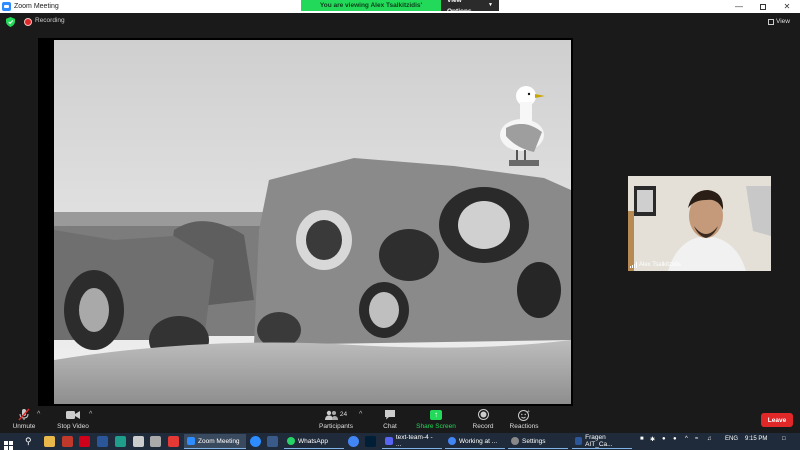  I want to click on taskbar-zoom-label: Zoom Meeting, so click(219, 441).